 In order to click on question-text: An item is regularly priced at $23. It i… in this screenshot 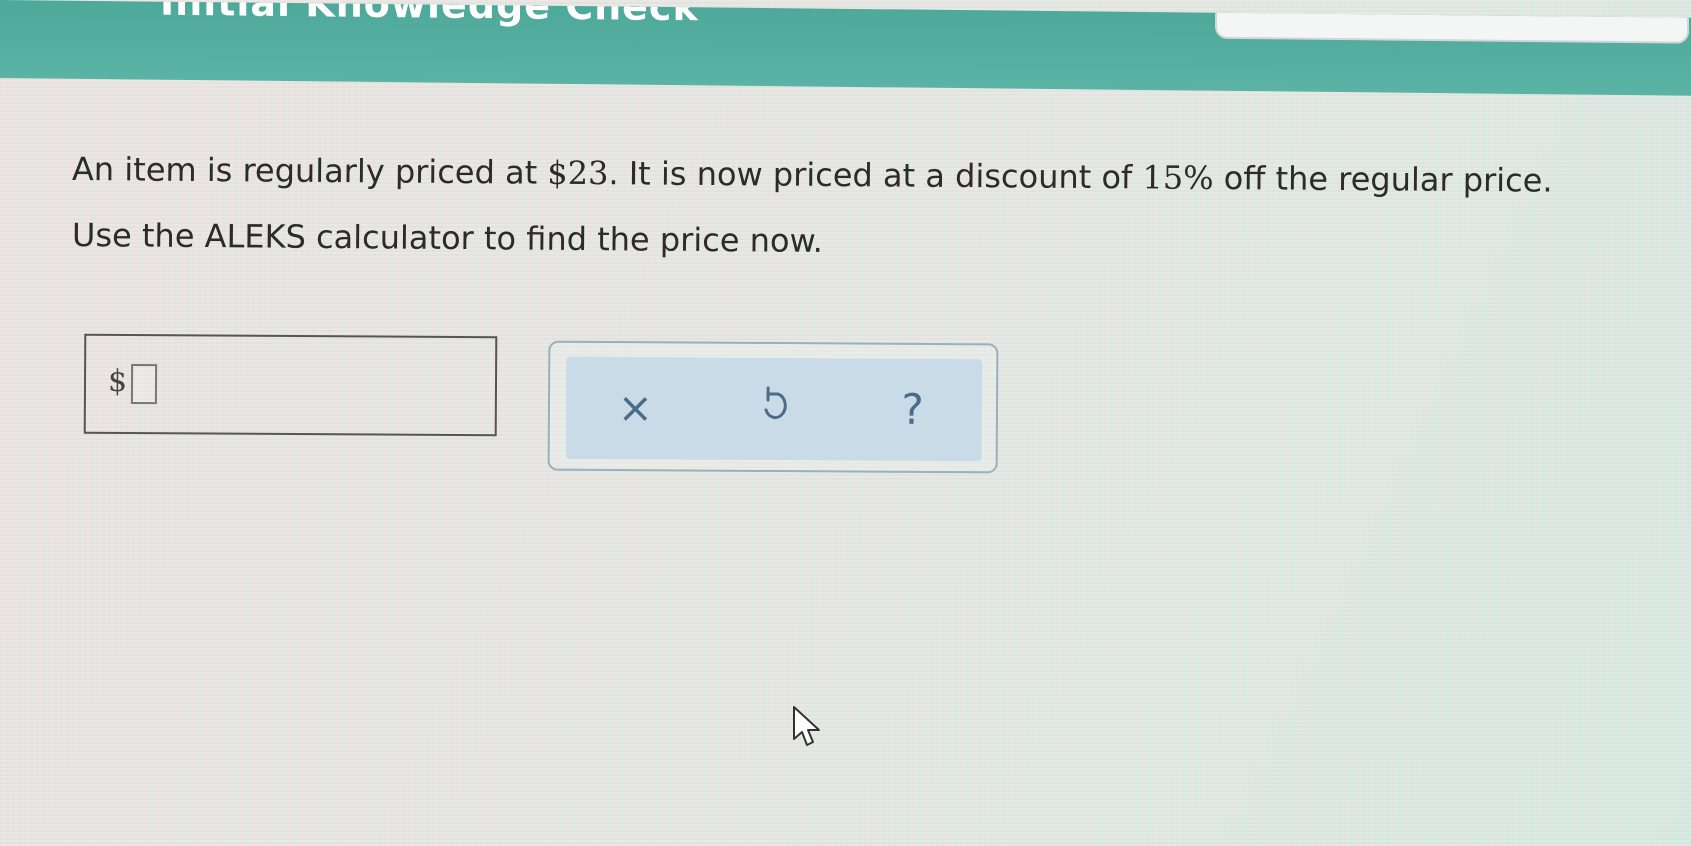, I will do `click(852, 175)`.